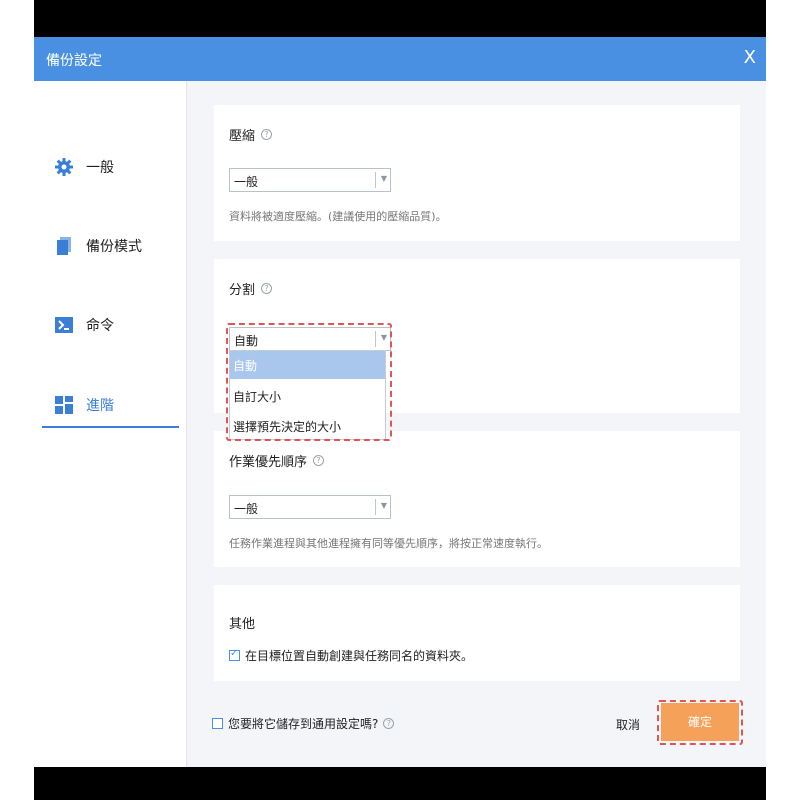 Image resolution: width=800 pixels, height=800 pixels. Describe the element at coordinates (628, 724) in the screenshot. I see `cancel-button: 取消` at that location.